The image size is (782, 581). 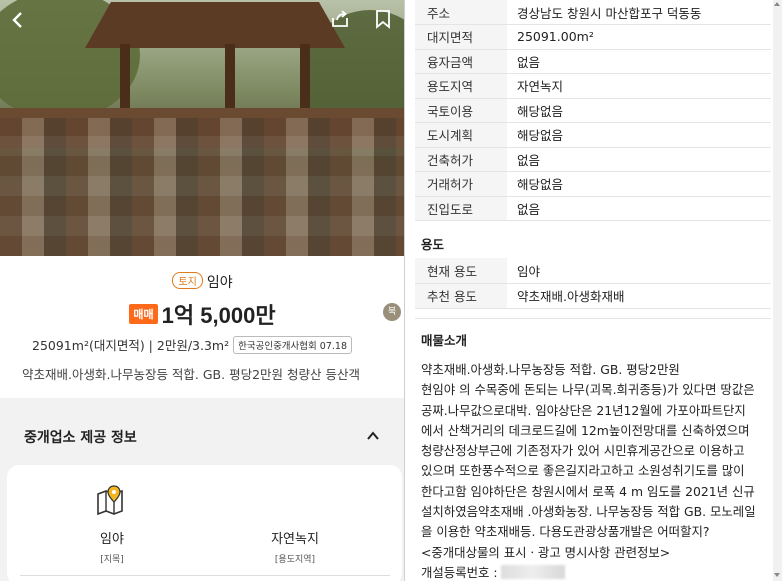 I want to click on table-row: 진입도로 없음, so click(x=593, y=208).